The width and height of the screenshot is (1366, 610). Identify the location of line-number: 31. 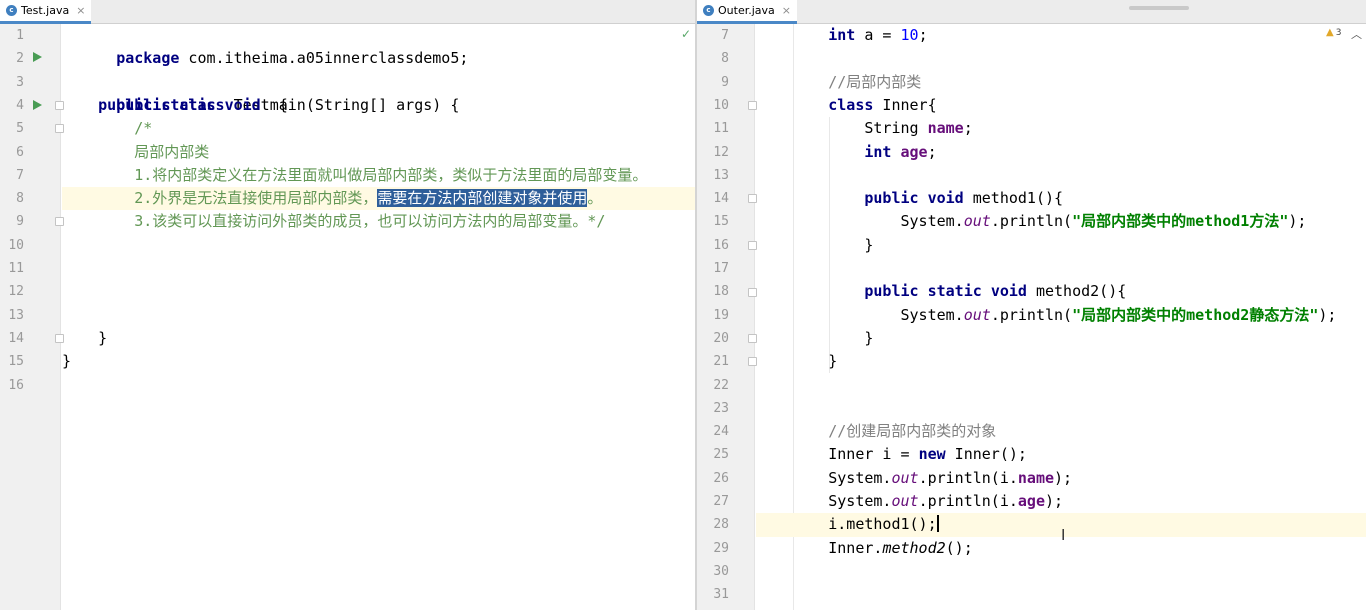
(721, 595).